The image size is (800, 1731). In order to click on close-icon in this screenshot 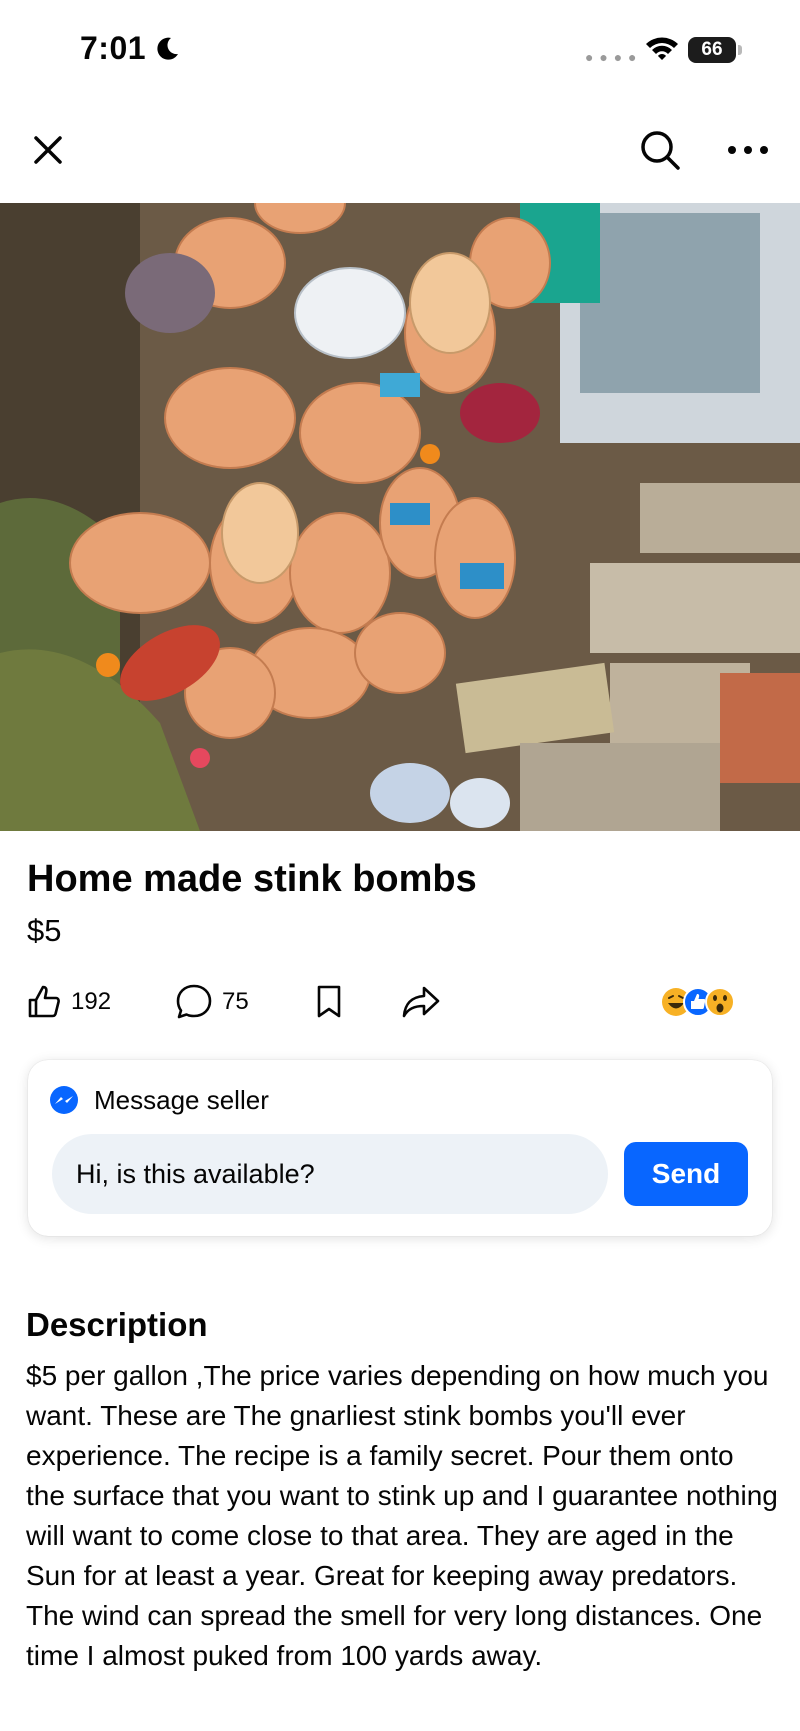, I will do `click(48, 150)`.